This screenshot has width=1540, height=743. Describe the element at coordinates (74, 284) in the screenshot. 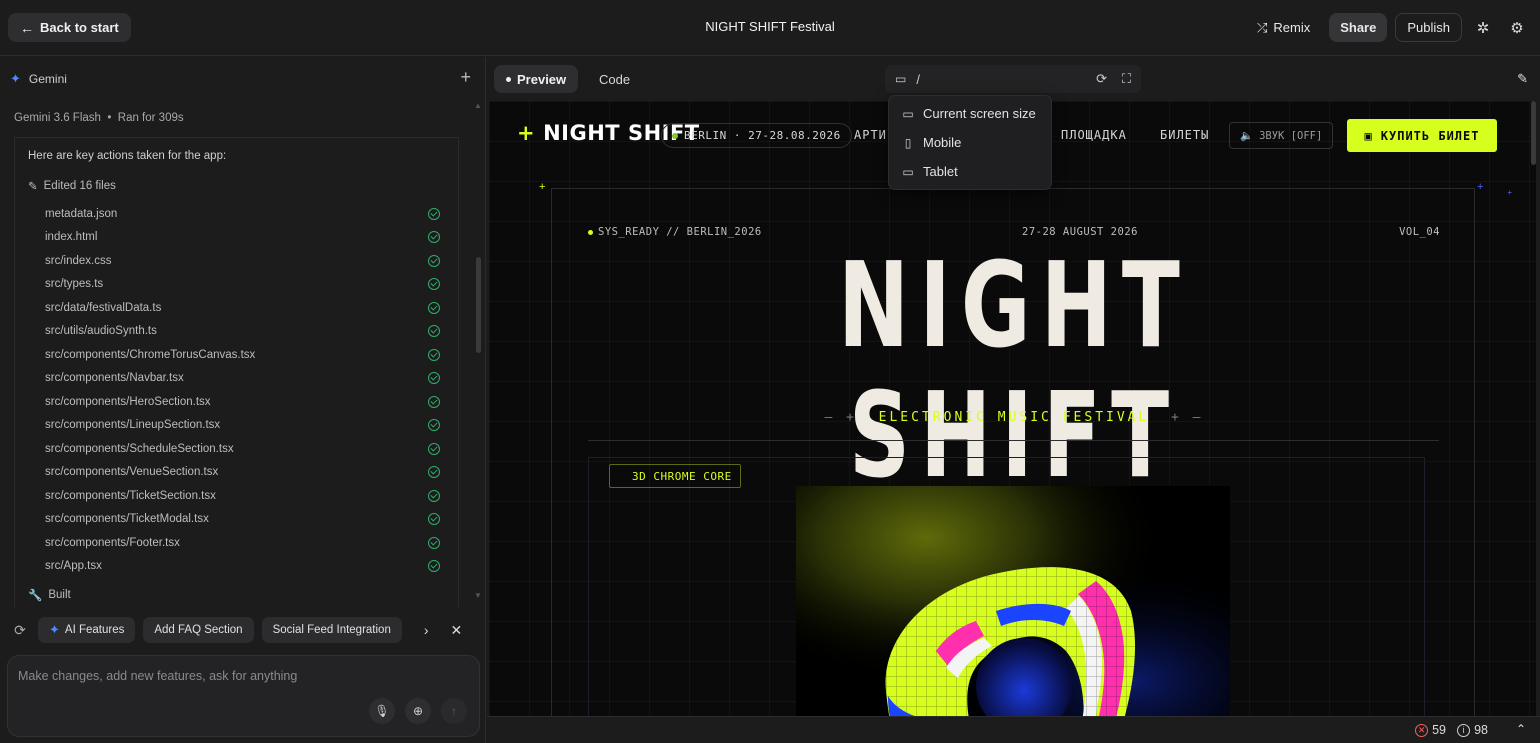

I see `file-name: src/types.ts` at that location.